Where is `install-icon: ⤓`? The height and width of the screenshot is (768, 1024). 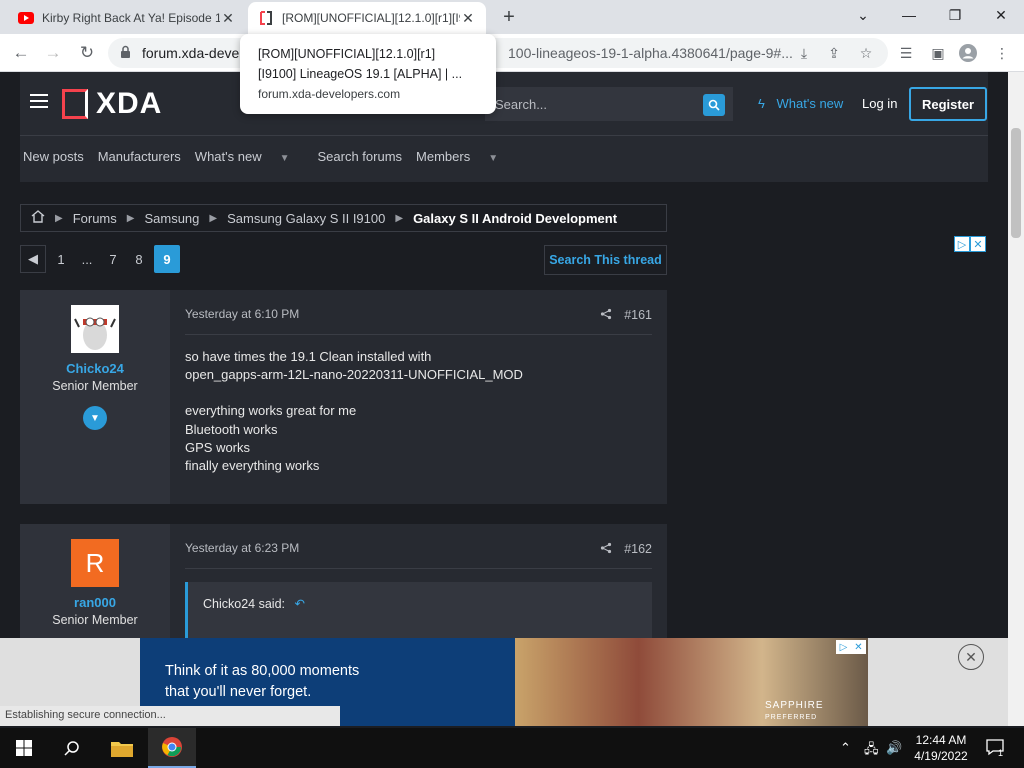 install-icon: ⤓ is located at coordinates (804, 53).